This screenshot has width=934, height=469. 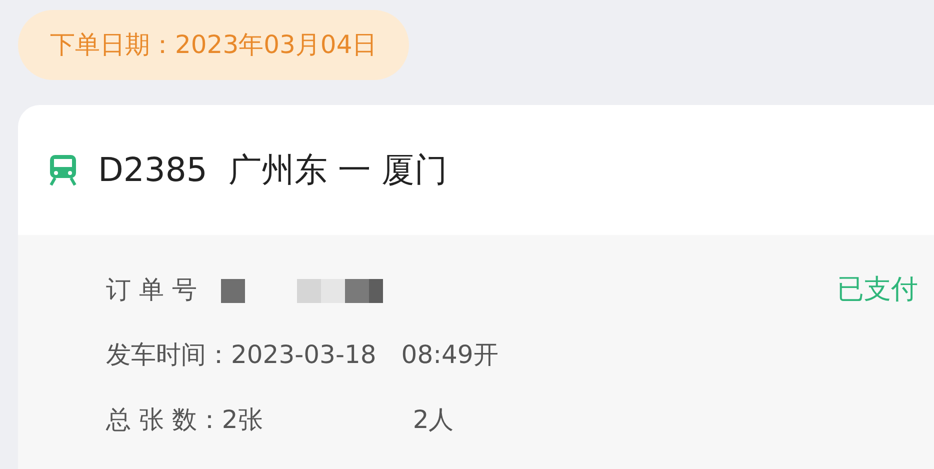 I want to click on detail-label: 发车时间：, so click(x=168, y=355).